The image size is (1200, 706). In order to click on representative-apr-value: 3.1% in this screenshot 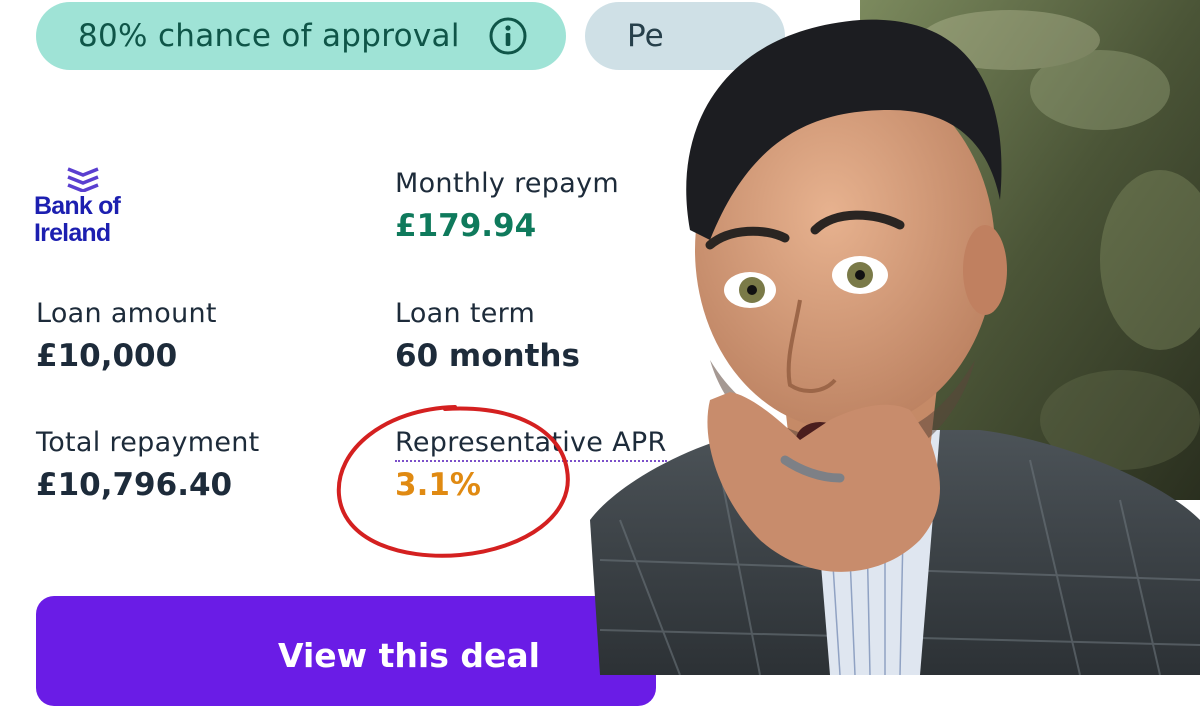, I will do `click(438, 485)`.